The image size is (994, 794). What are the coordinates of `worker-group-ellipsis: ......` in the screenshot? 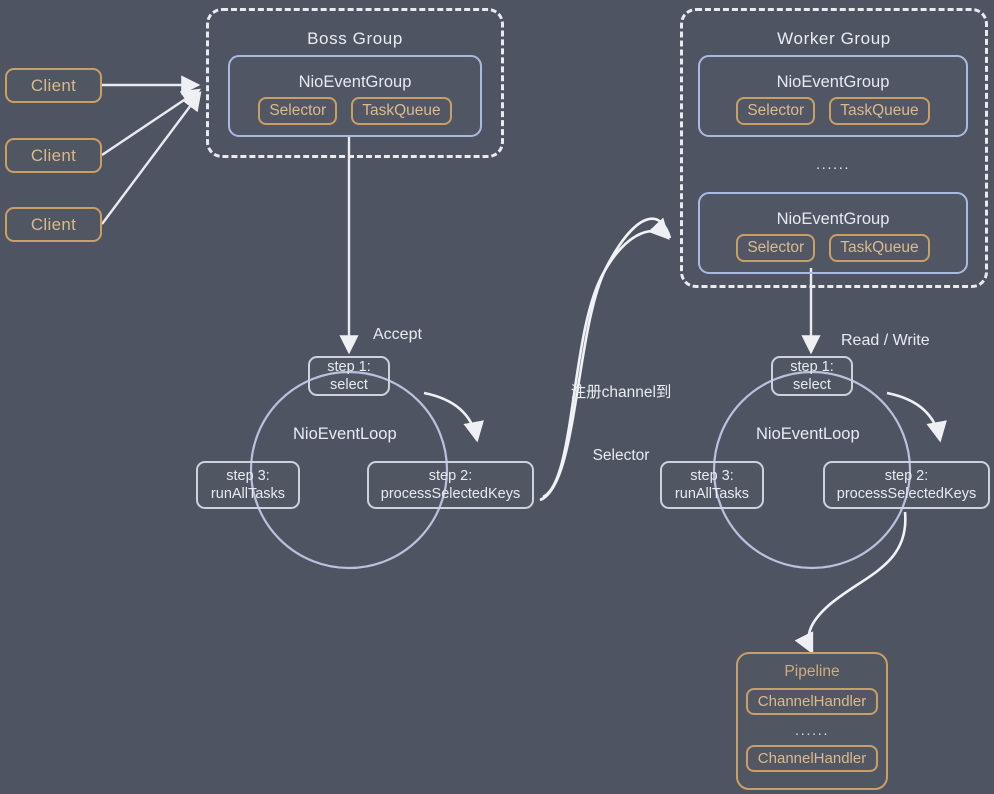 It's located at (832, 164).